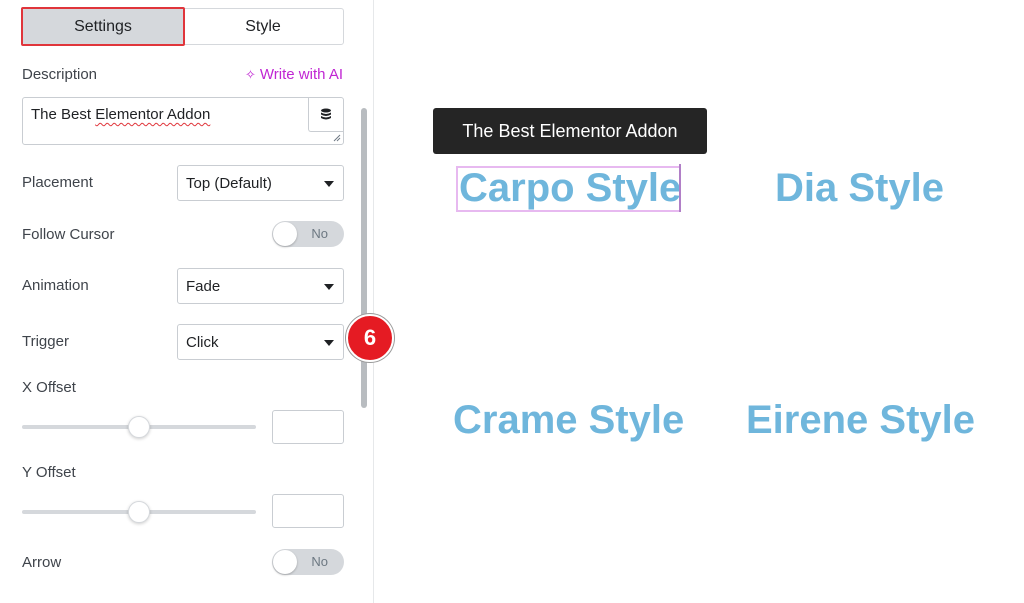  Describe the element at coordinates (202, 342) in the screenshot. I see `trigger-value: Click` at that location.